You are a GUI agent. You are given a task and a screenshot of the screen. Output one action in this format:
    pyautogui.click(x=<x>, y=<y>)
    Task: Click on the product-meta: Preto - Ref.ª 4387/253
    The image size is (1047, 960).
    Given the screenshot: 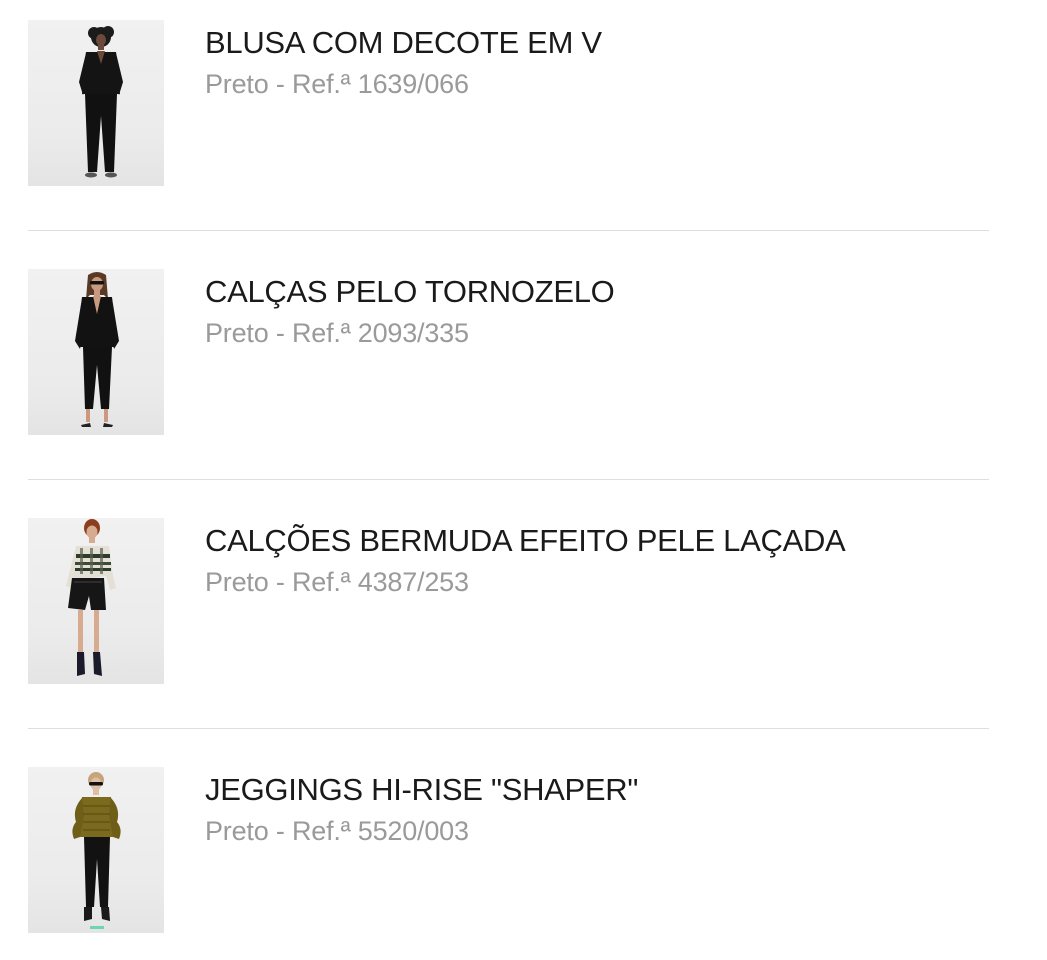 What is the action you would take?
    pyautogui.click(x=337, y=582)
    